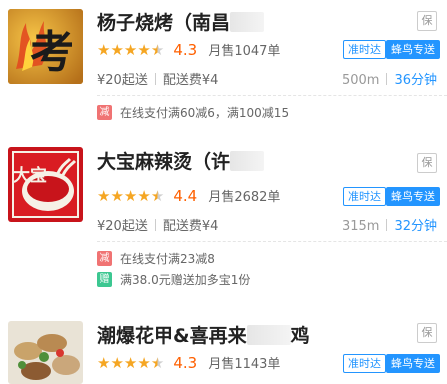 This screenshot has height=384, width=447. What do you see at coordinates (360, 80) in the screenshot?
I see `distance: 500m` at bounding box center [360, 80].